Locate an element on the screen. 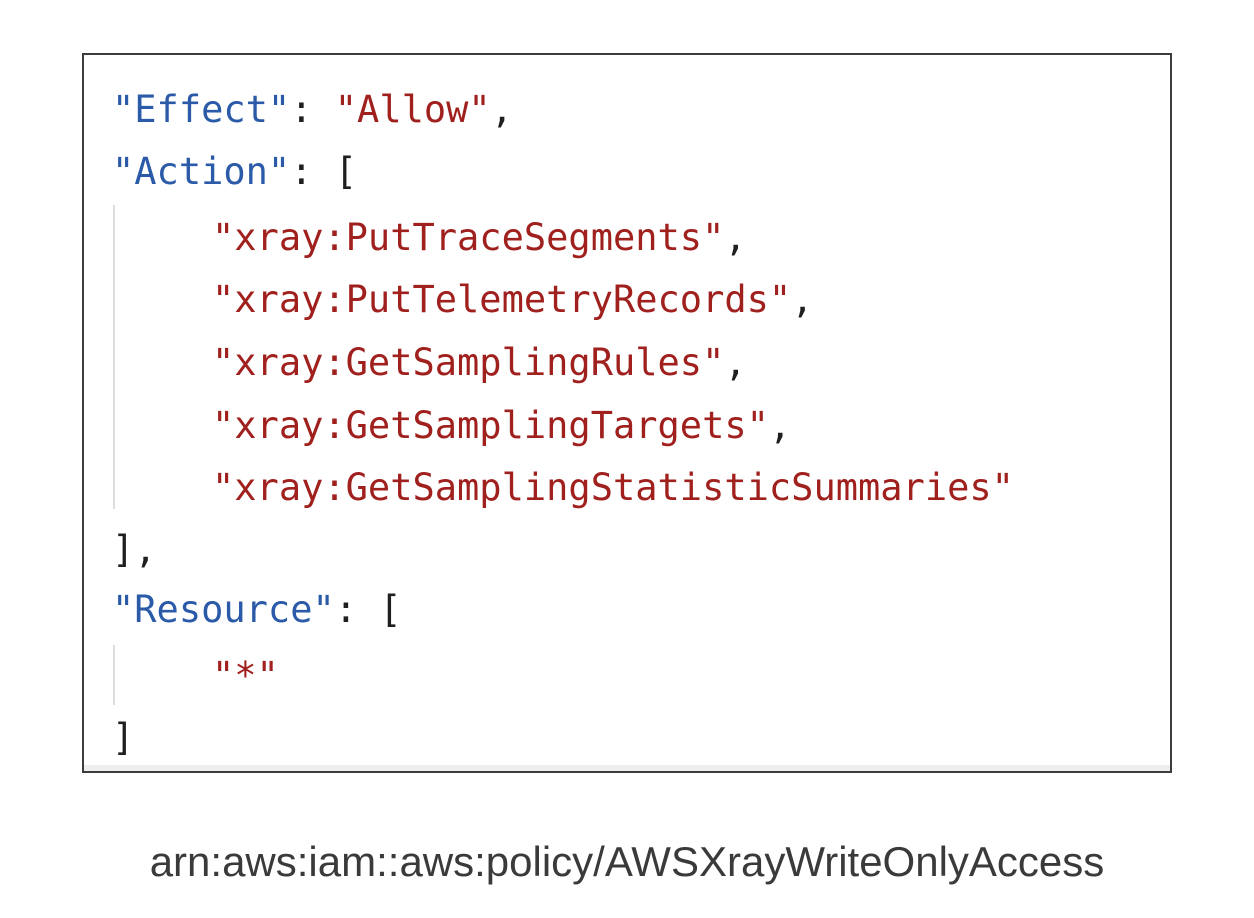 This screenshot has height=918, width=1254. action-value: "xray:PutTraceSegments" is located at coordinates (468, 237).